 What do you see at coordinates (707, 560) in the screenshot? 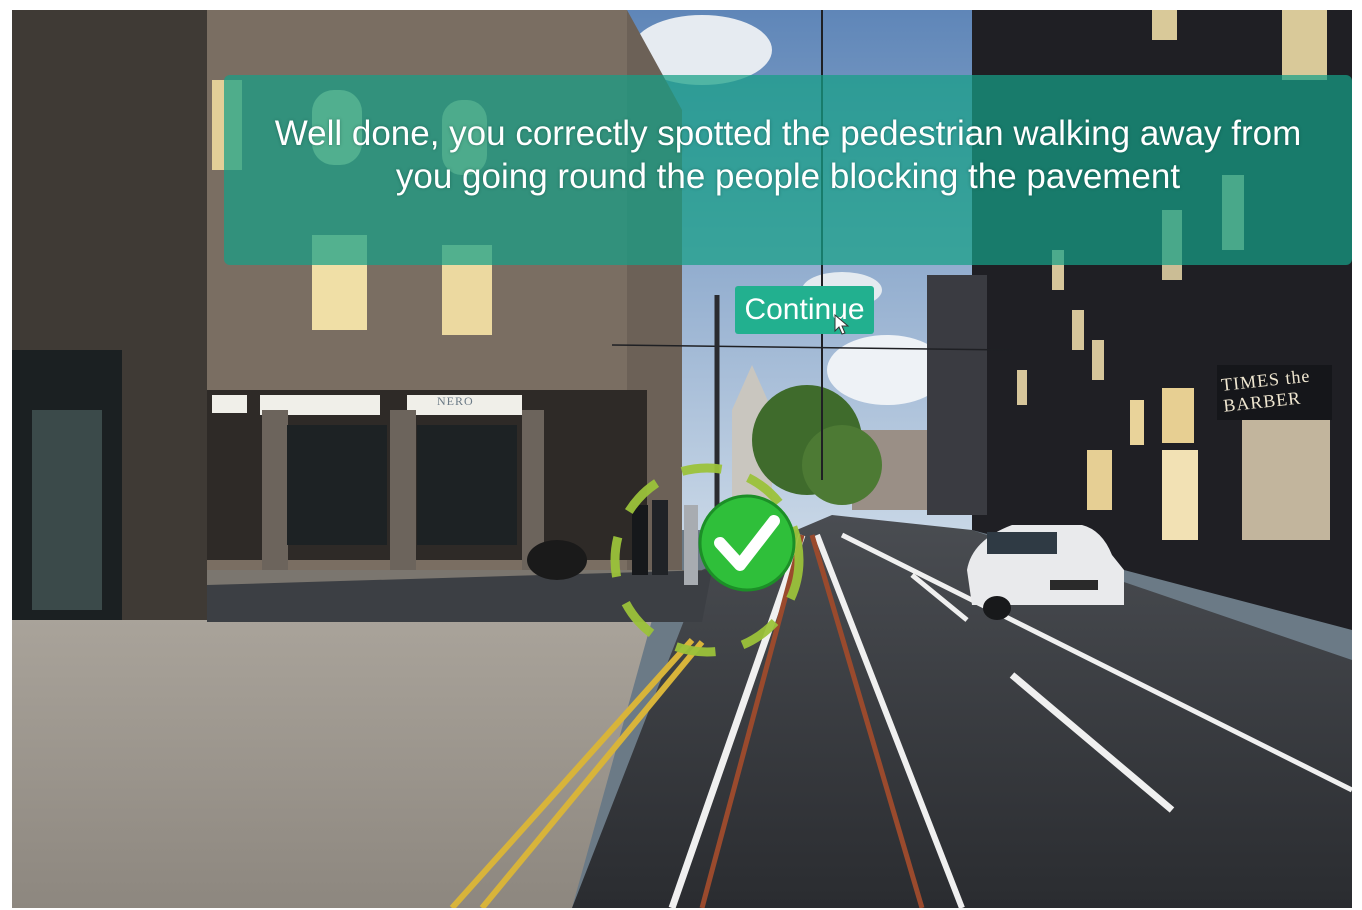
I see `check-circle-icon` at bounding box center [707, 560].